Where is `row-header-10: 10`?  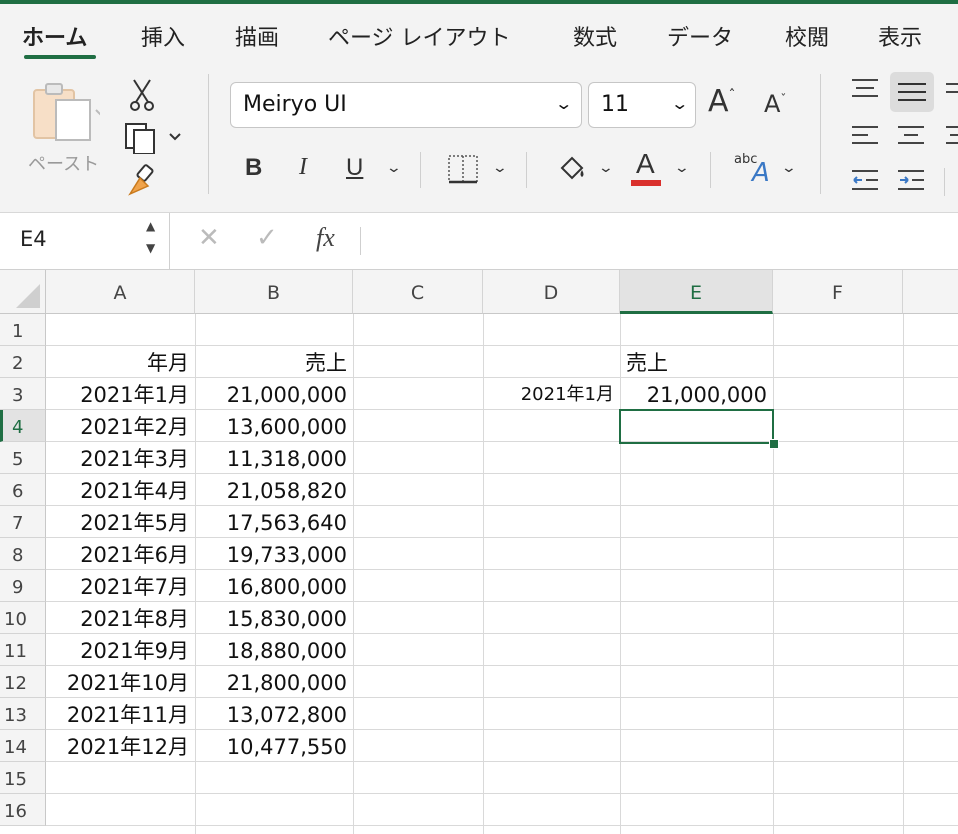 row-header-10: 10 is located at coordinates (23, 618).